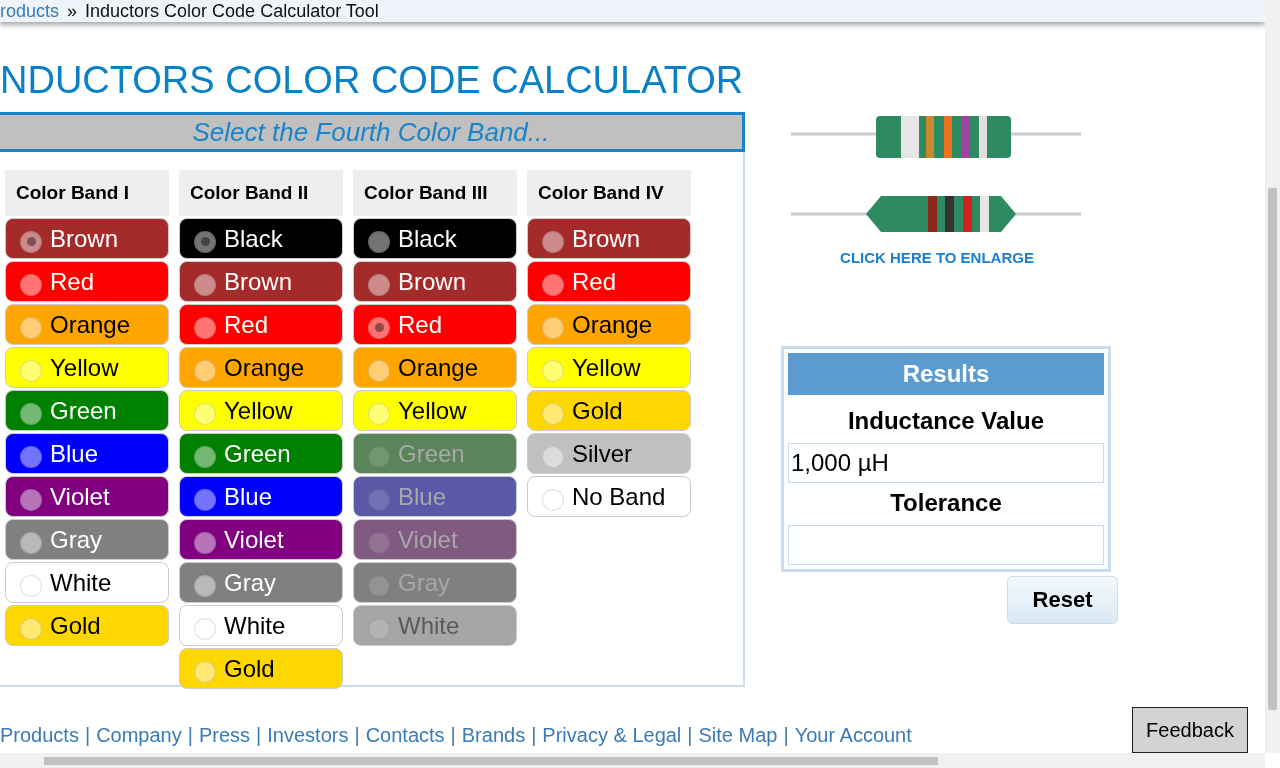  I want to click on field-label: Inductance Value, so click(946, 421).